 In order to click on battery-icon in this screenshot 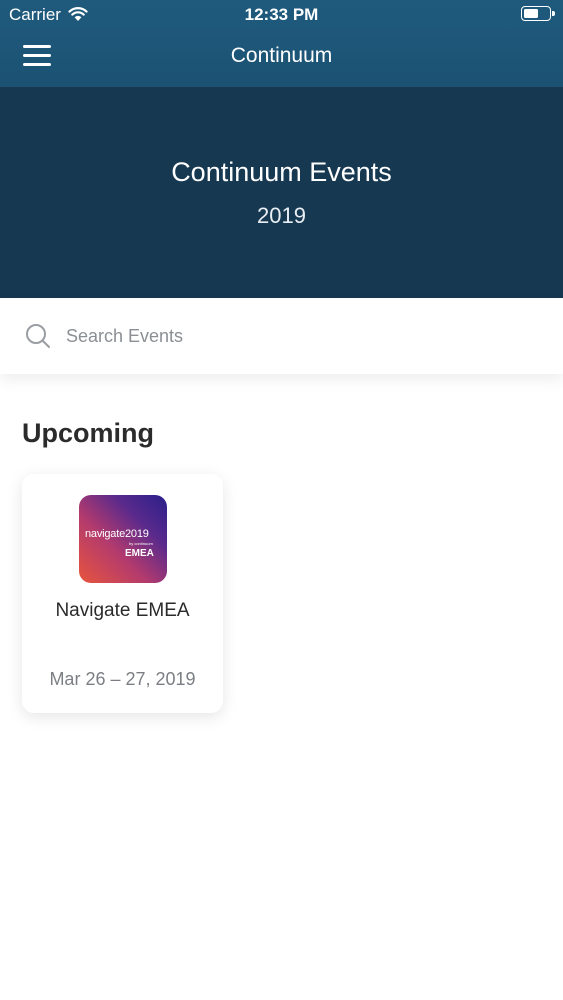, I will do `click(538, 13)`.